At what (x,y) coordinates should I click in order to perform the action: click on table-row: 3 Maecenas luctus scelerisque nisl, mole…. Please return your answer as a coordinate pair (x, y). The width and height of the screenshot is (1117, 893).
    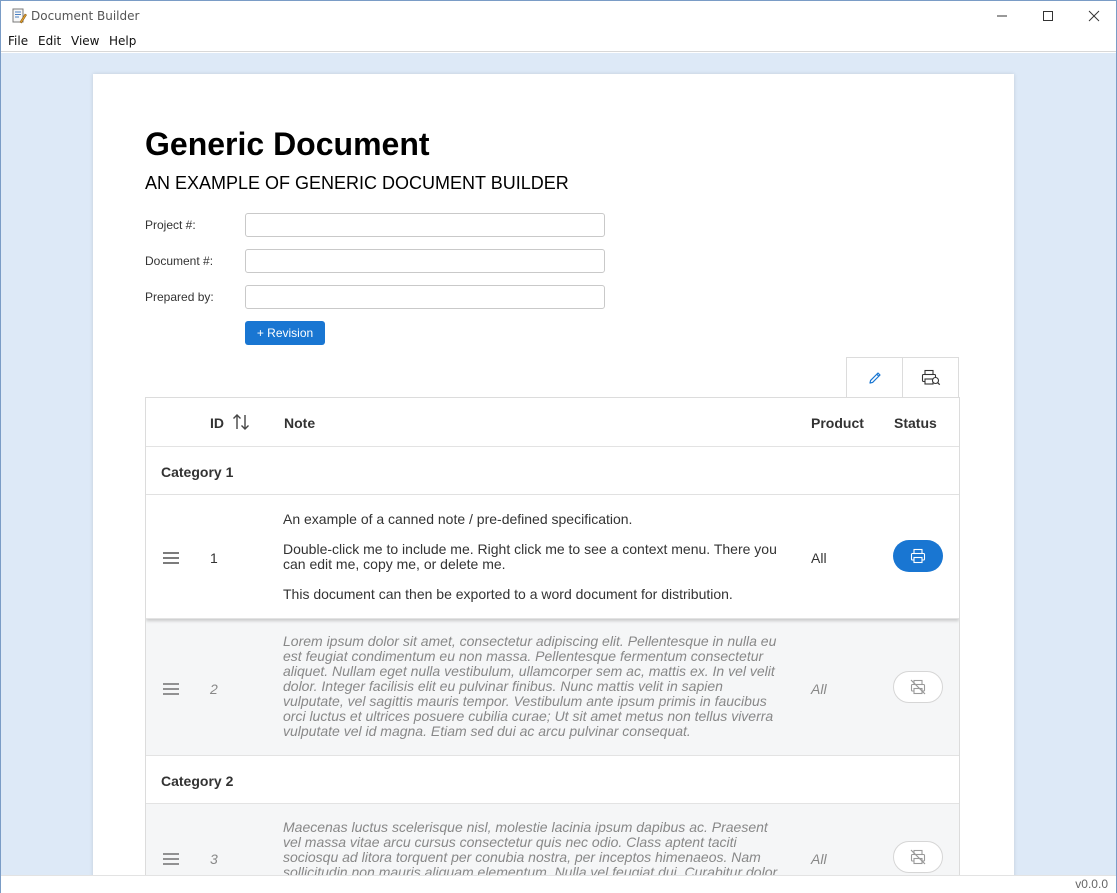
    Looking at the image, I should click on (552, 839).